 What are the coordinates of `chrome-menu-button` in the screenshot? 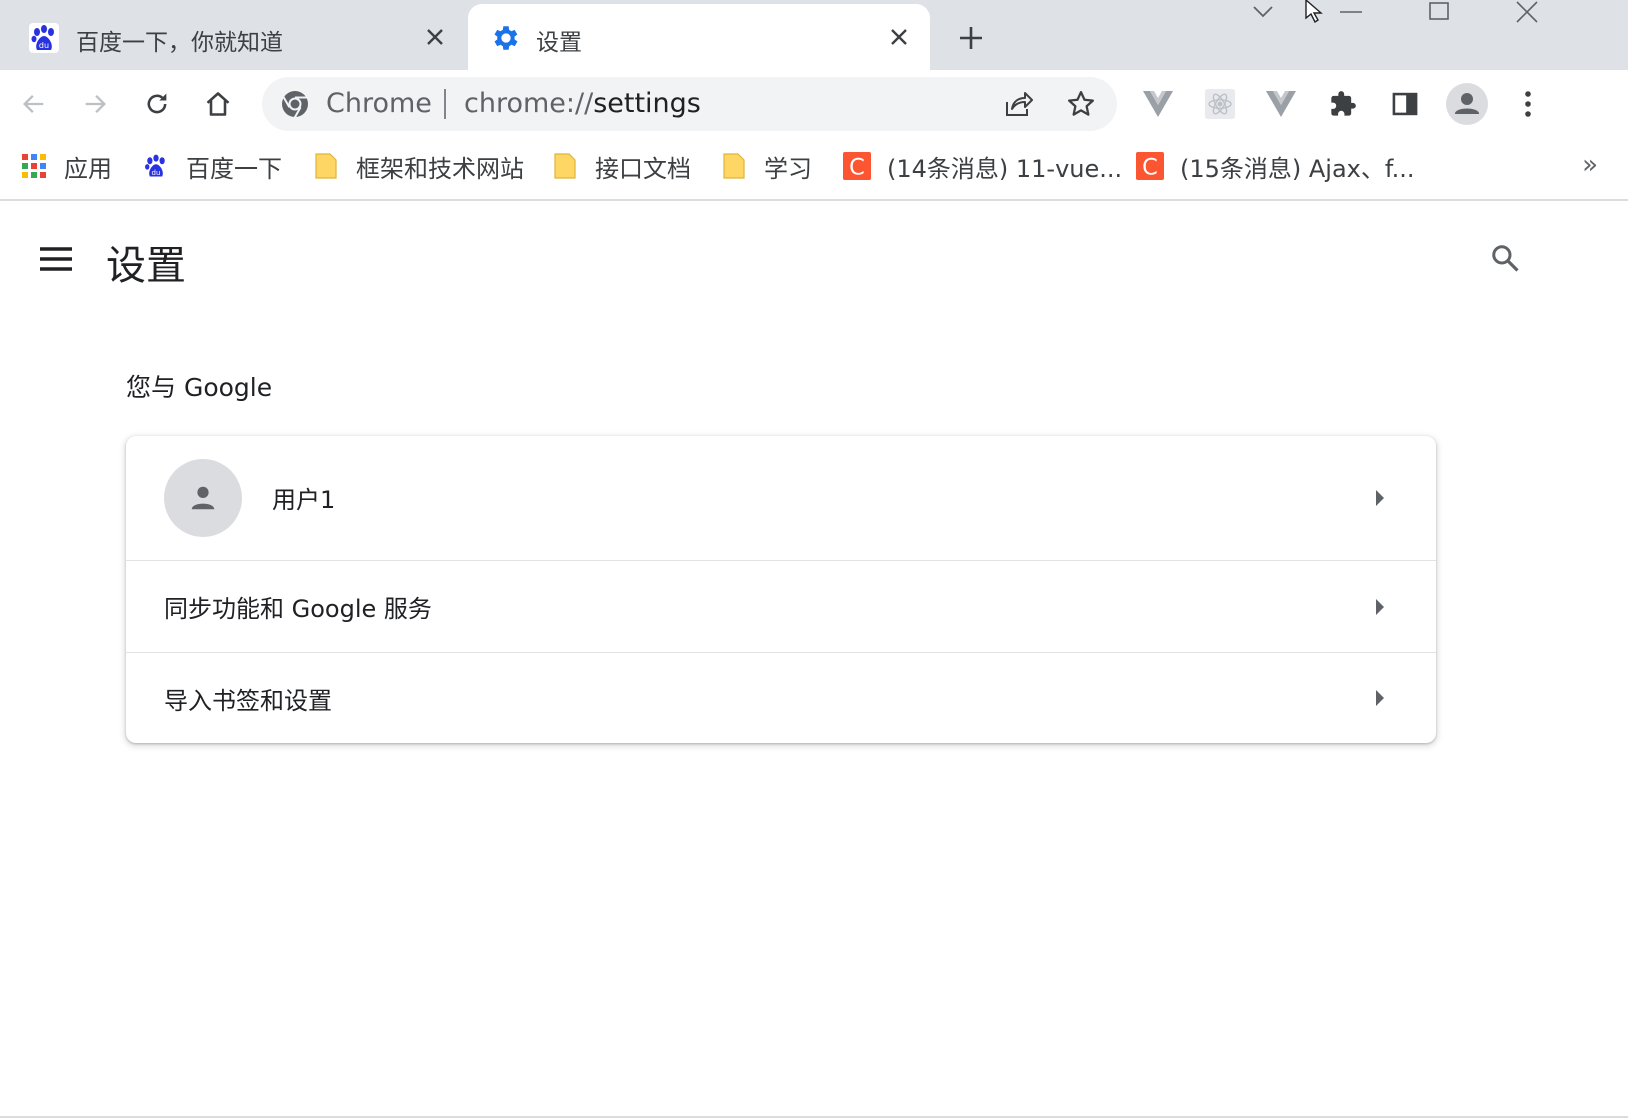 It's located at (1528, 104).